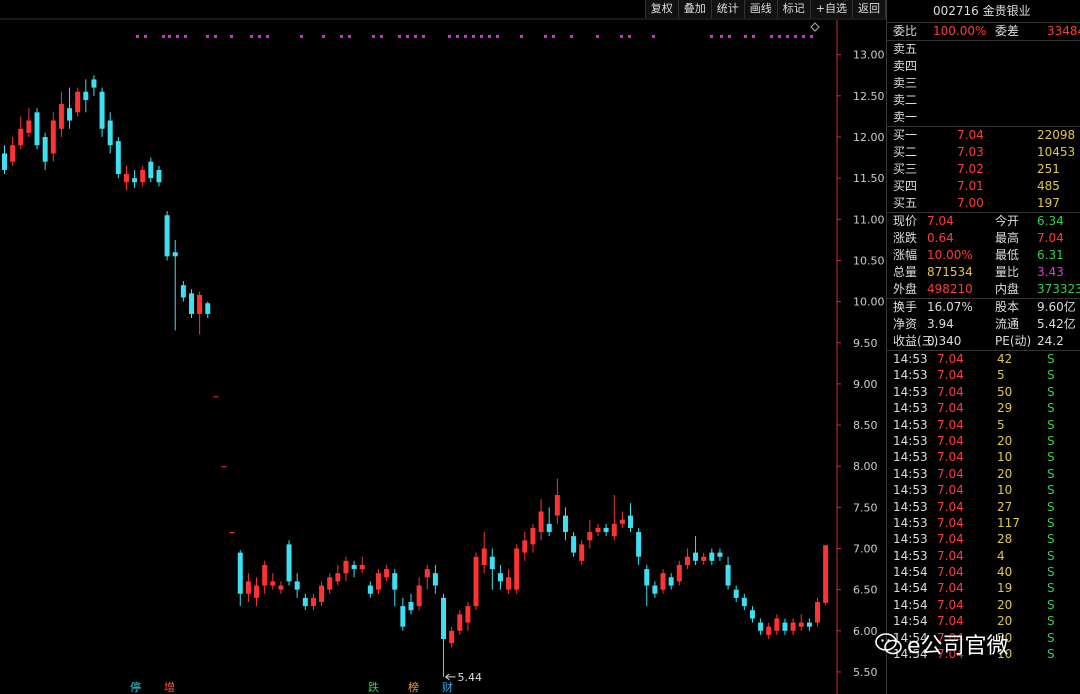 Image resolution: width=1080 pixels, height=694 pixels. Describe the element at coordinates (413, 687) in the screenshot. I see `event-marker: 榜` at that location.